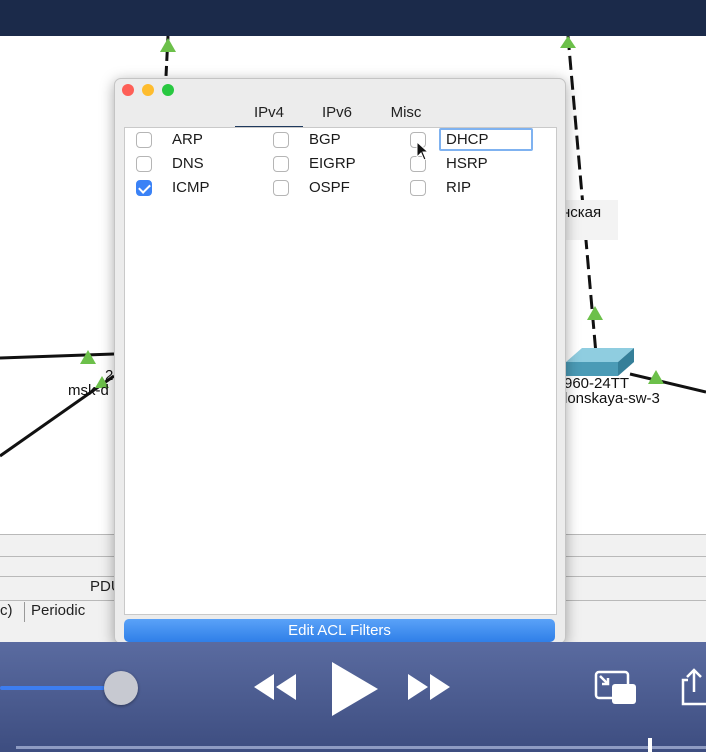 The height and width of the screenshot is (752, 706). I want to click on dhcp-label: DHCP, so click(486, 139).